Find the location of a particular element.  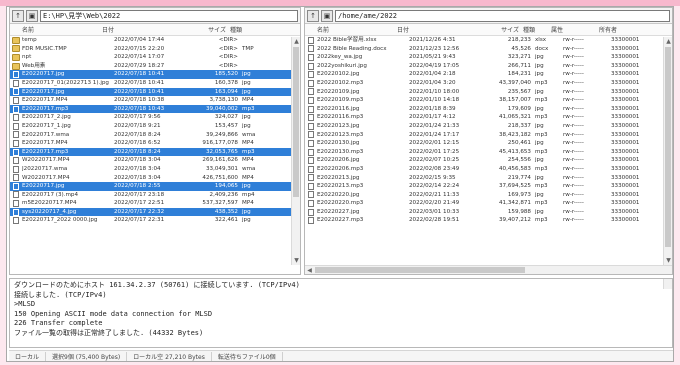

file-name: 2022key_wa.jpg is located at coordinates (340, 57).